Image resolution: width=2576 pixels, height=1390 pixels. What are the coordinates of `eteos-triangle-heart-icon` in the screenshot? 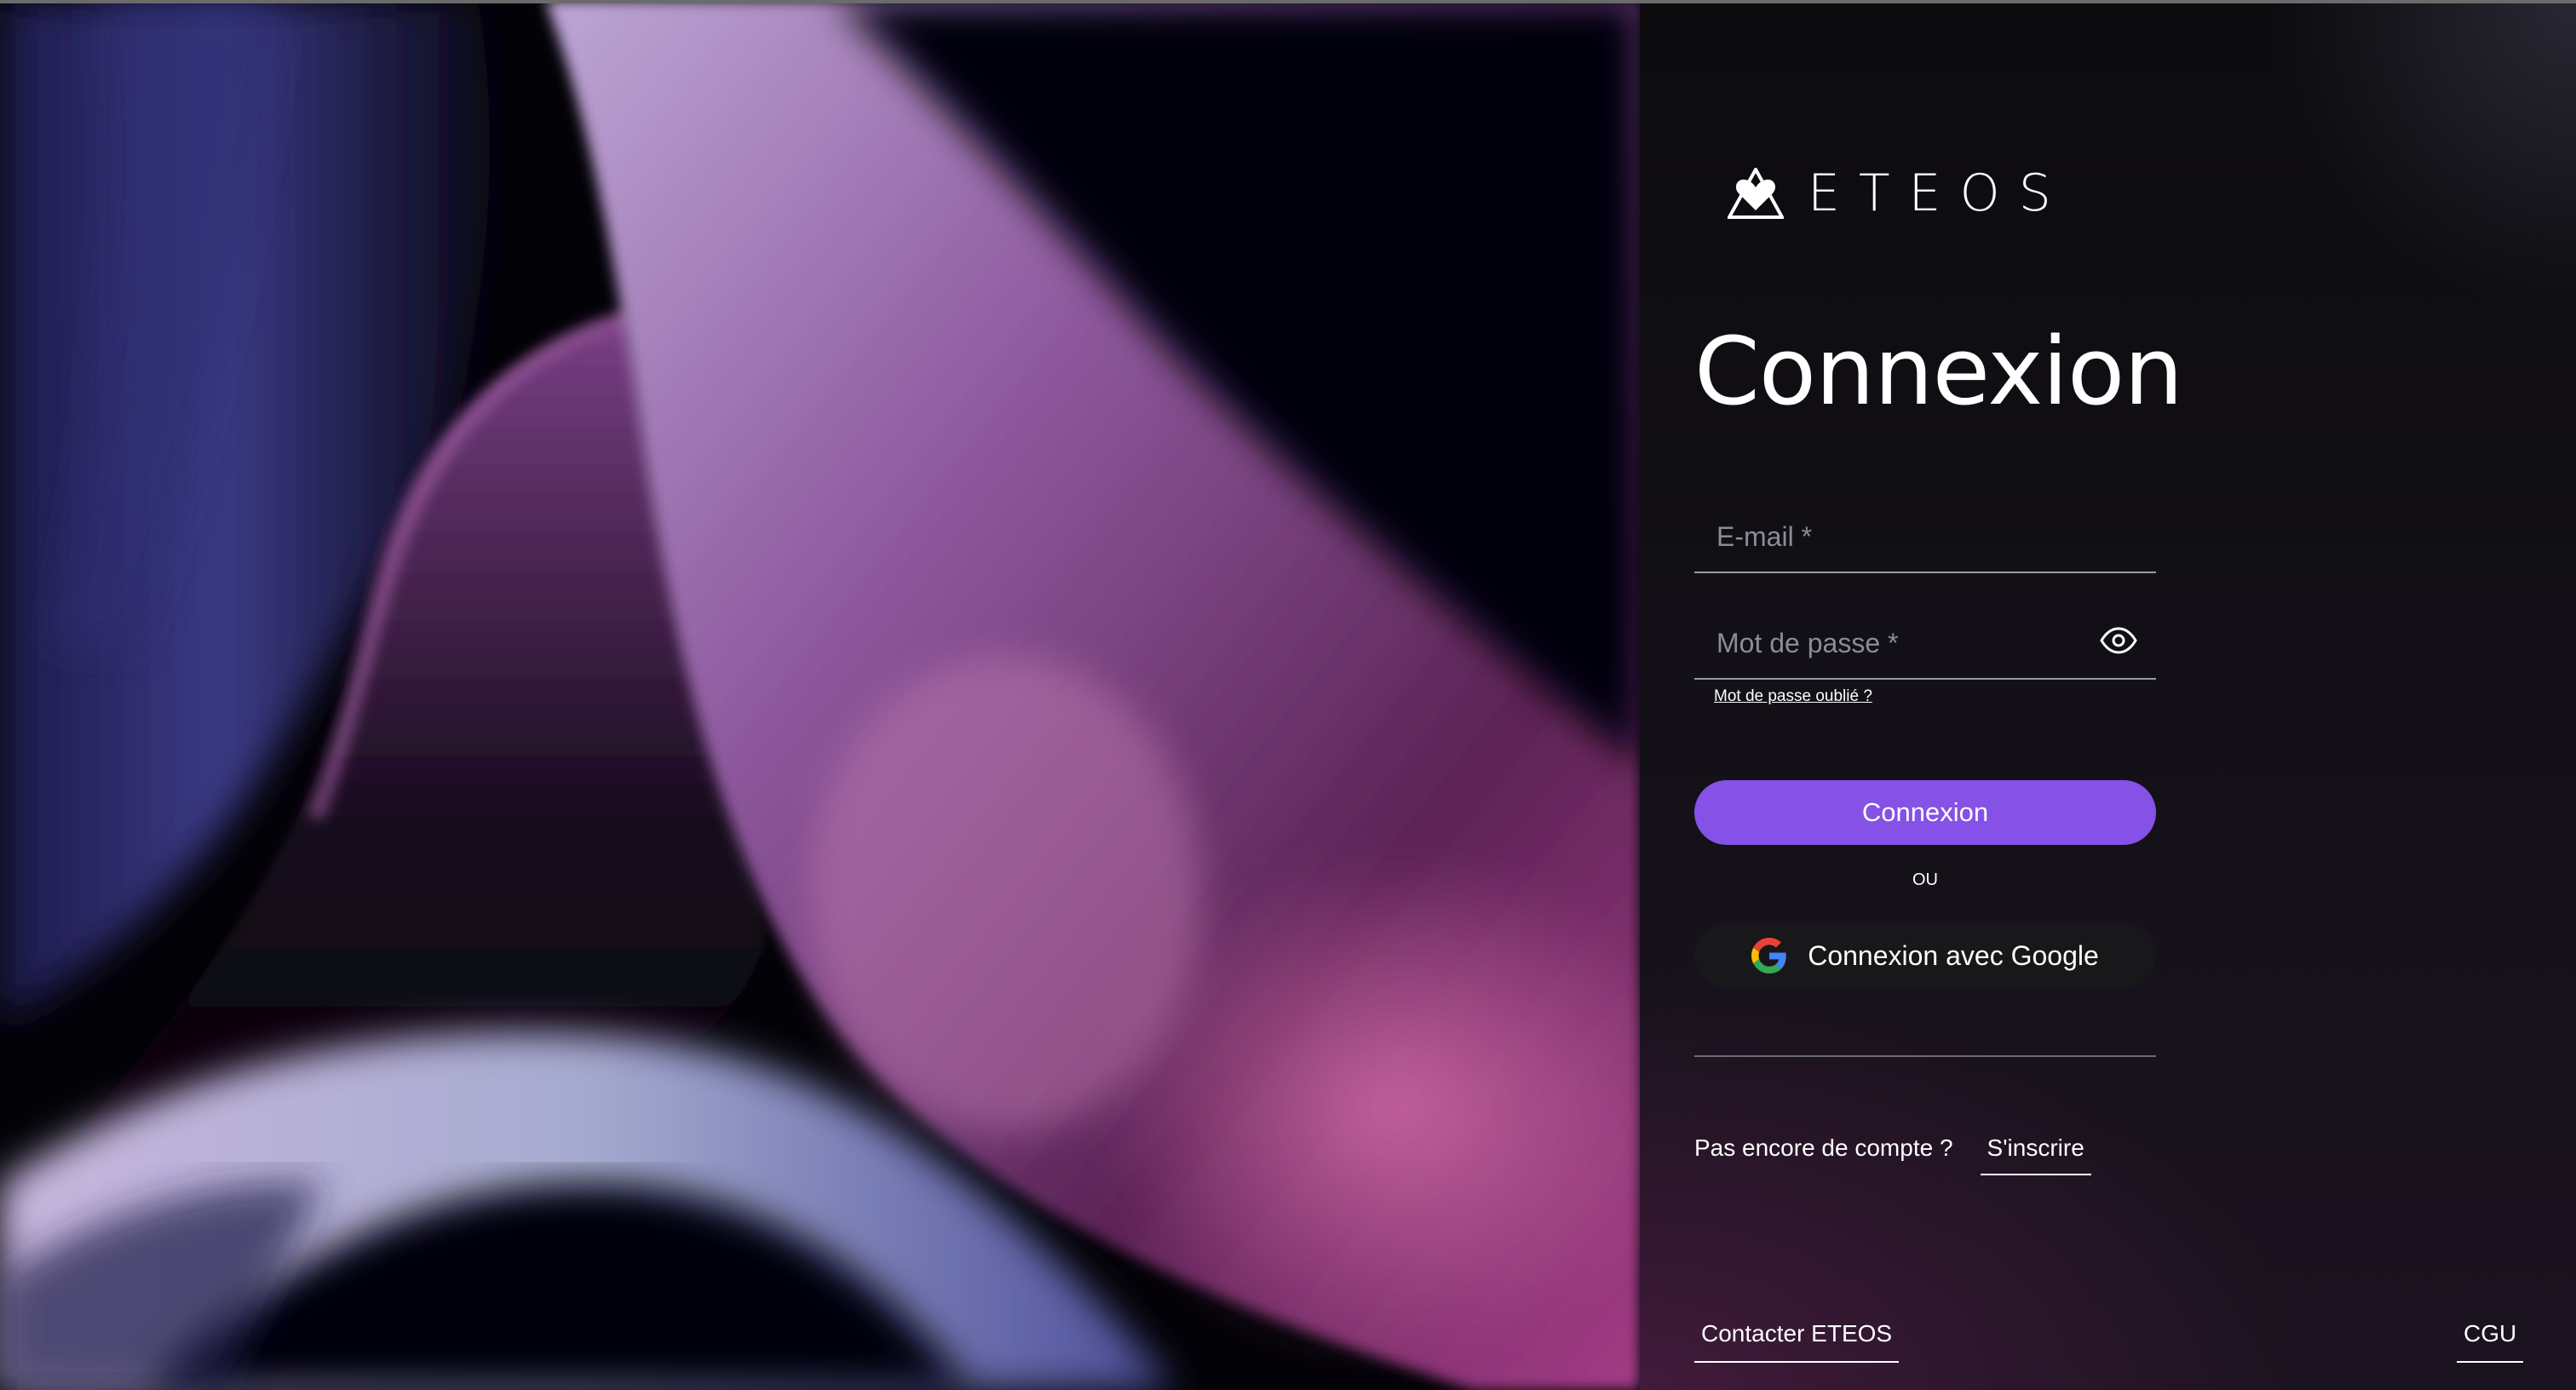 It's located at (1756, 193).